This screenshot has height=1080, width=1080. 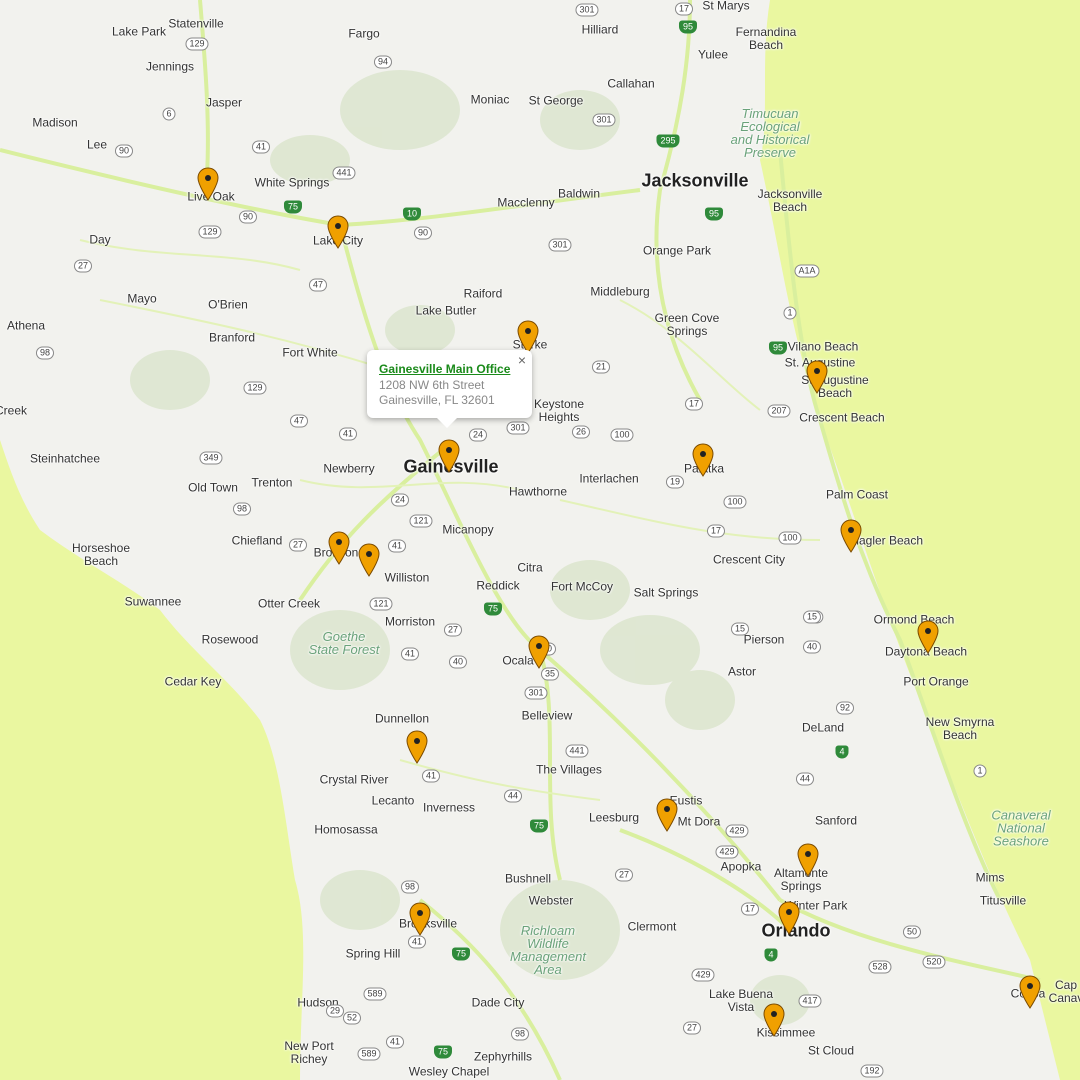 I want to click on place-label-st-cloud: St Cloud, so click(x=831, y=1050).